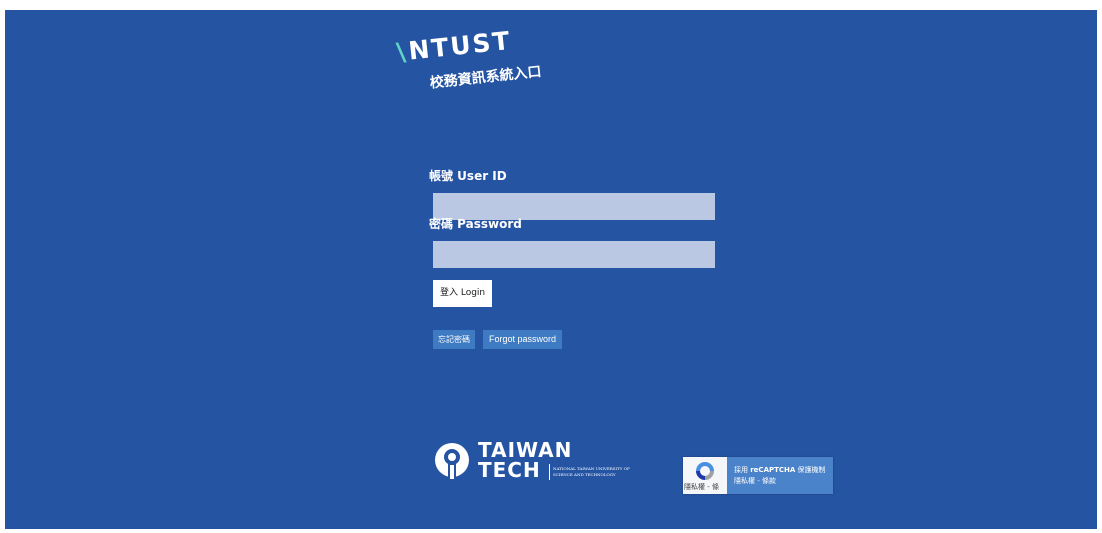 The height and width of the screenshot is (533, 1102). What do you see at coordinates (463, 293) in the screenshot?
I see `login-button: 登入 Login` at bounding box center [463, 293].